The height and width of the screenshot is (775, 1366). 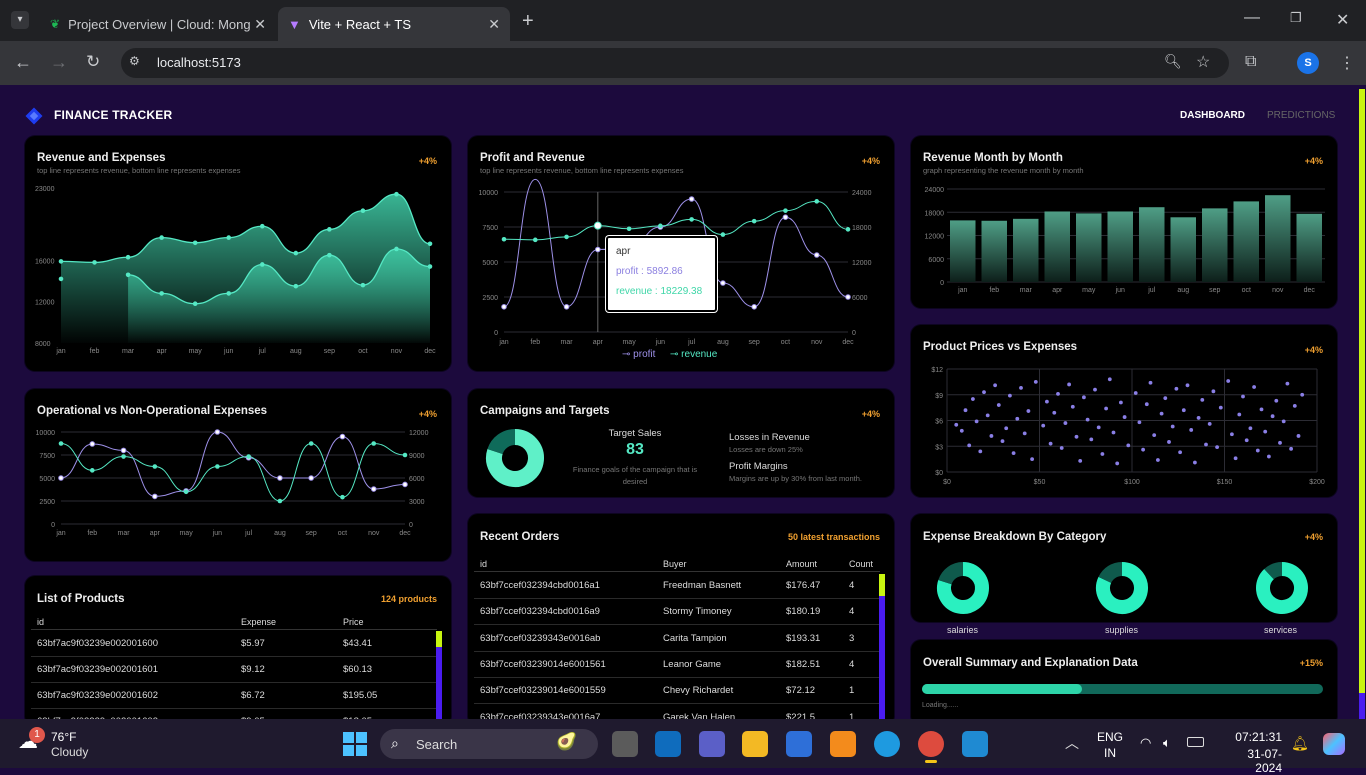 I want to click on site-info-icon: ⚙, so click(x=134, y=61).